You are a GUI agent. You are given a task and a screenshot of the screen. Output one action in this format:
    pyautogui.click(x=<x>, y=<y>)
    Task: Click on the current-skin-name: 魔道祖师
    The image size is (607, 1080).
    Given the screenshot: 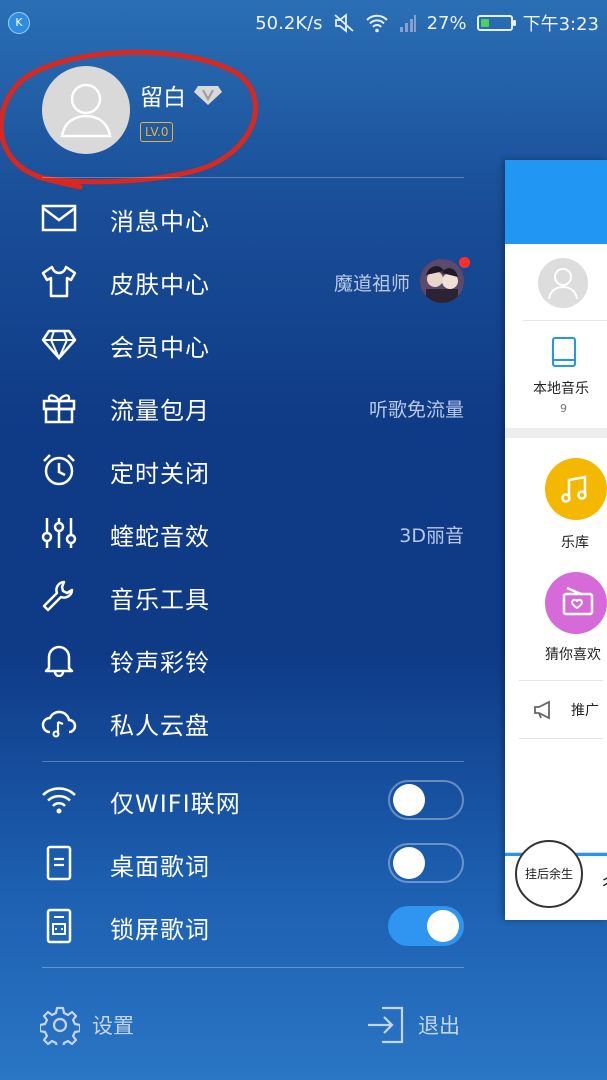 What is the action you would take?
    pyautogui.click(x=371, y=284)
    